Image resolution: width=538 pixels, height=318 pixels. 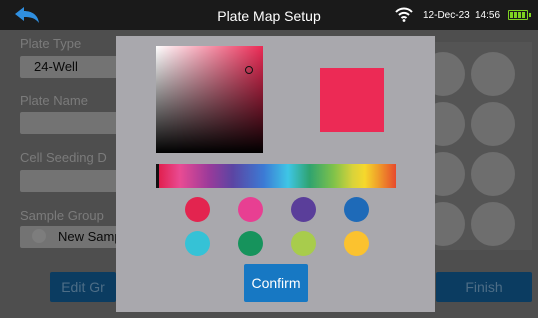 What do you see at coordinates (157, 176) in the screenshot?
I see `hue-slider-handle` at bounding box center [157, 176].